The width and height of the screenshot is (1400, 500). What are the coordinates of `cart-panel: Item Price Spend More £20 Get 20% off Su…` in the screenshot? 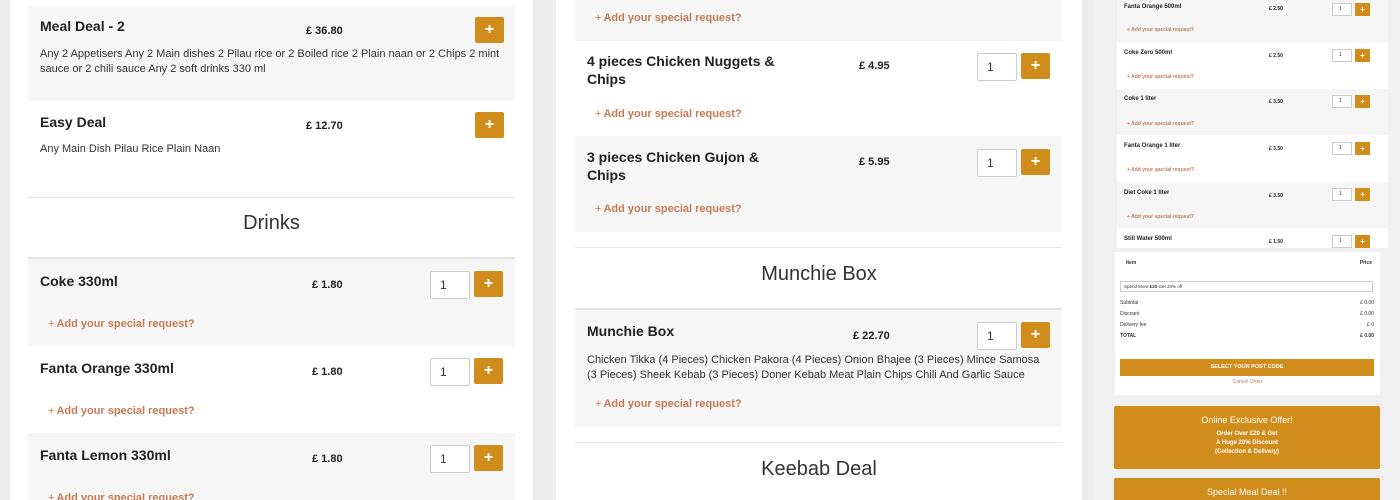 It's located at (1247, 323).